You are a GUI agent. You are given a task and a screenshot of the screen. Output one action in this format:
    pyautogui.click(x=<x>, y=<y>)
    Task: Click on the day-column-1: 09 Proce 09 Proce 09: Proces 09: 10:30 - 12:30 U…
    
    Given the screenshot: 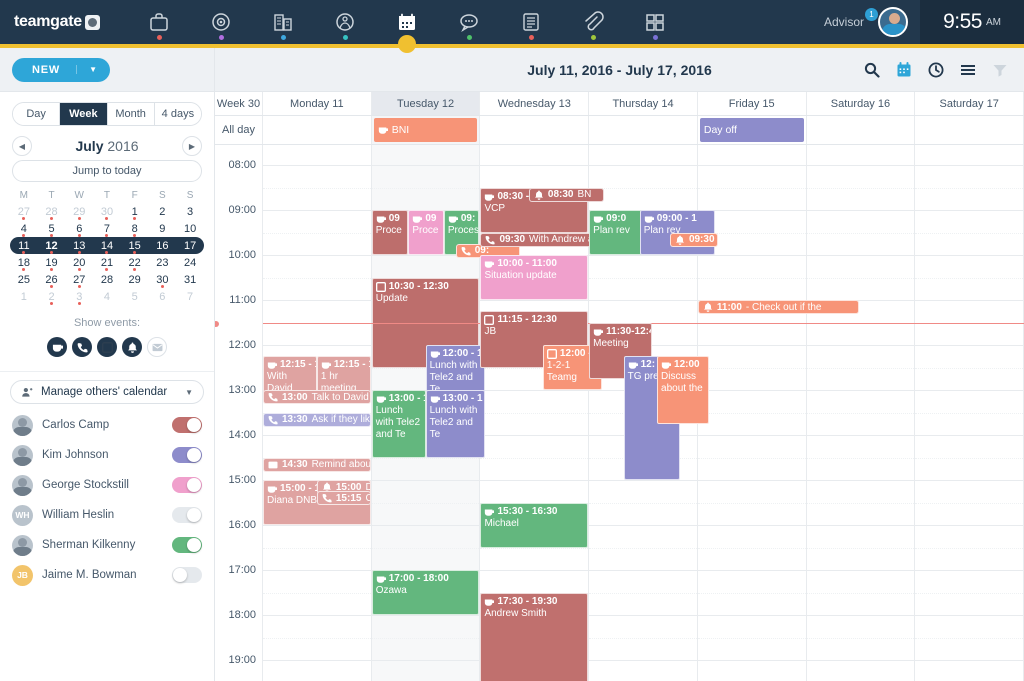 What is the action you would take?
    pyautogui.click(x=446, y=413)
    